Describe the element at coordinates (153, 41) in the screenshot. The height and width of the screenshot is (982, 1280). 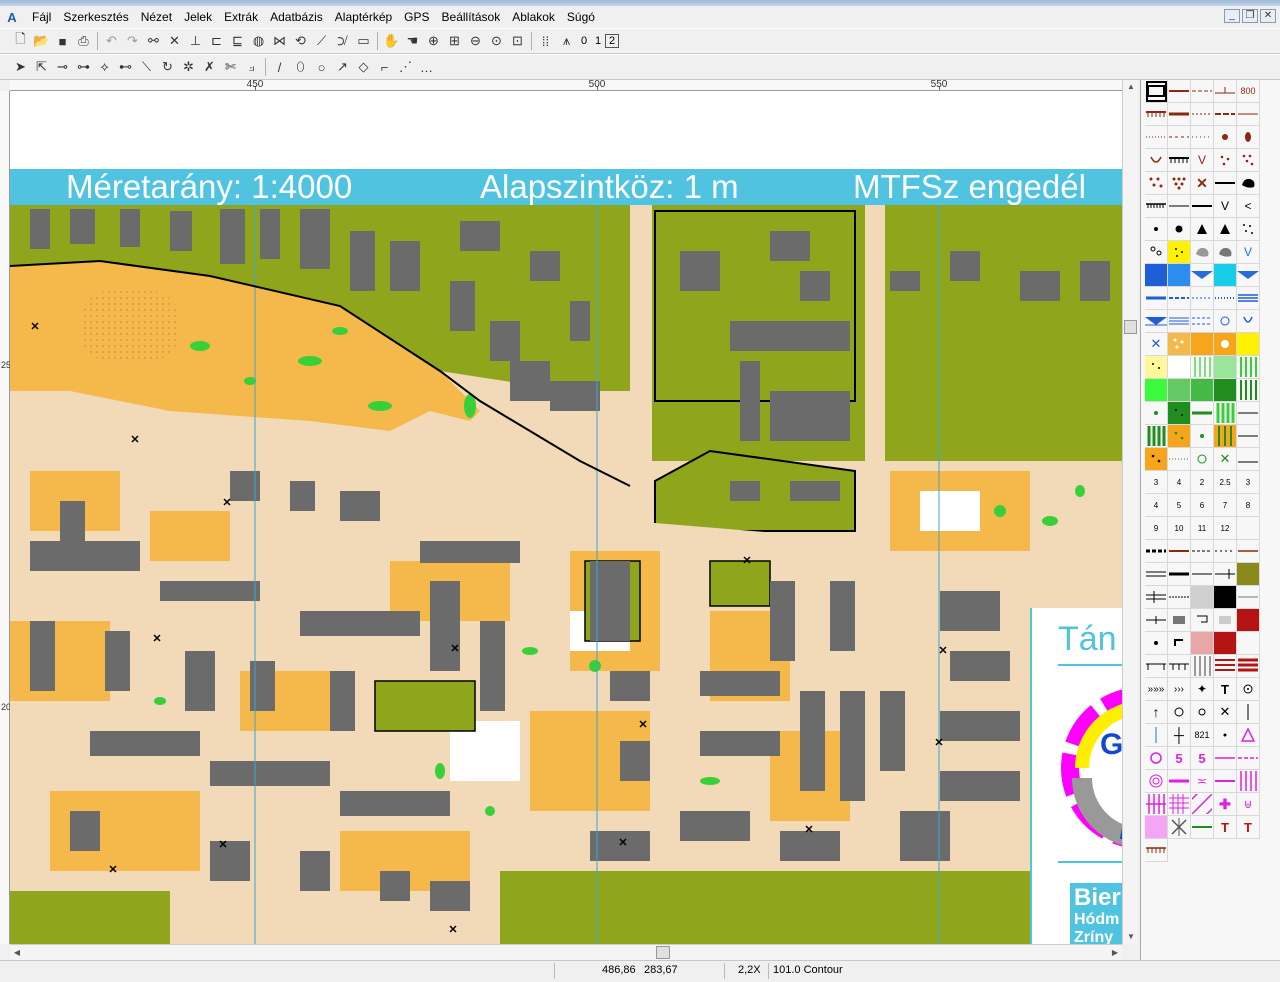
I see `binoculars-icon: ⚯` at that location.